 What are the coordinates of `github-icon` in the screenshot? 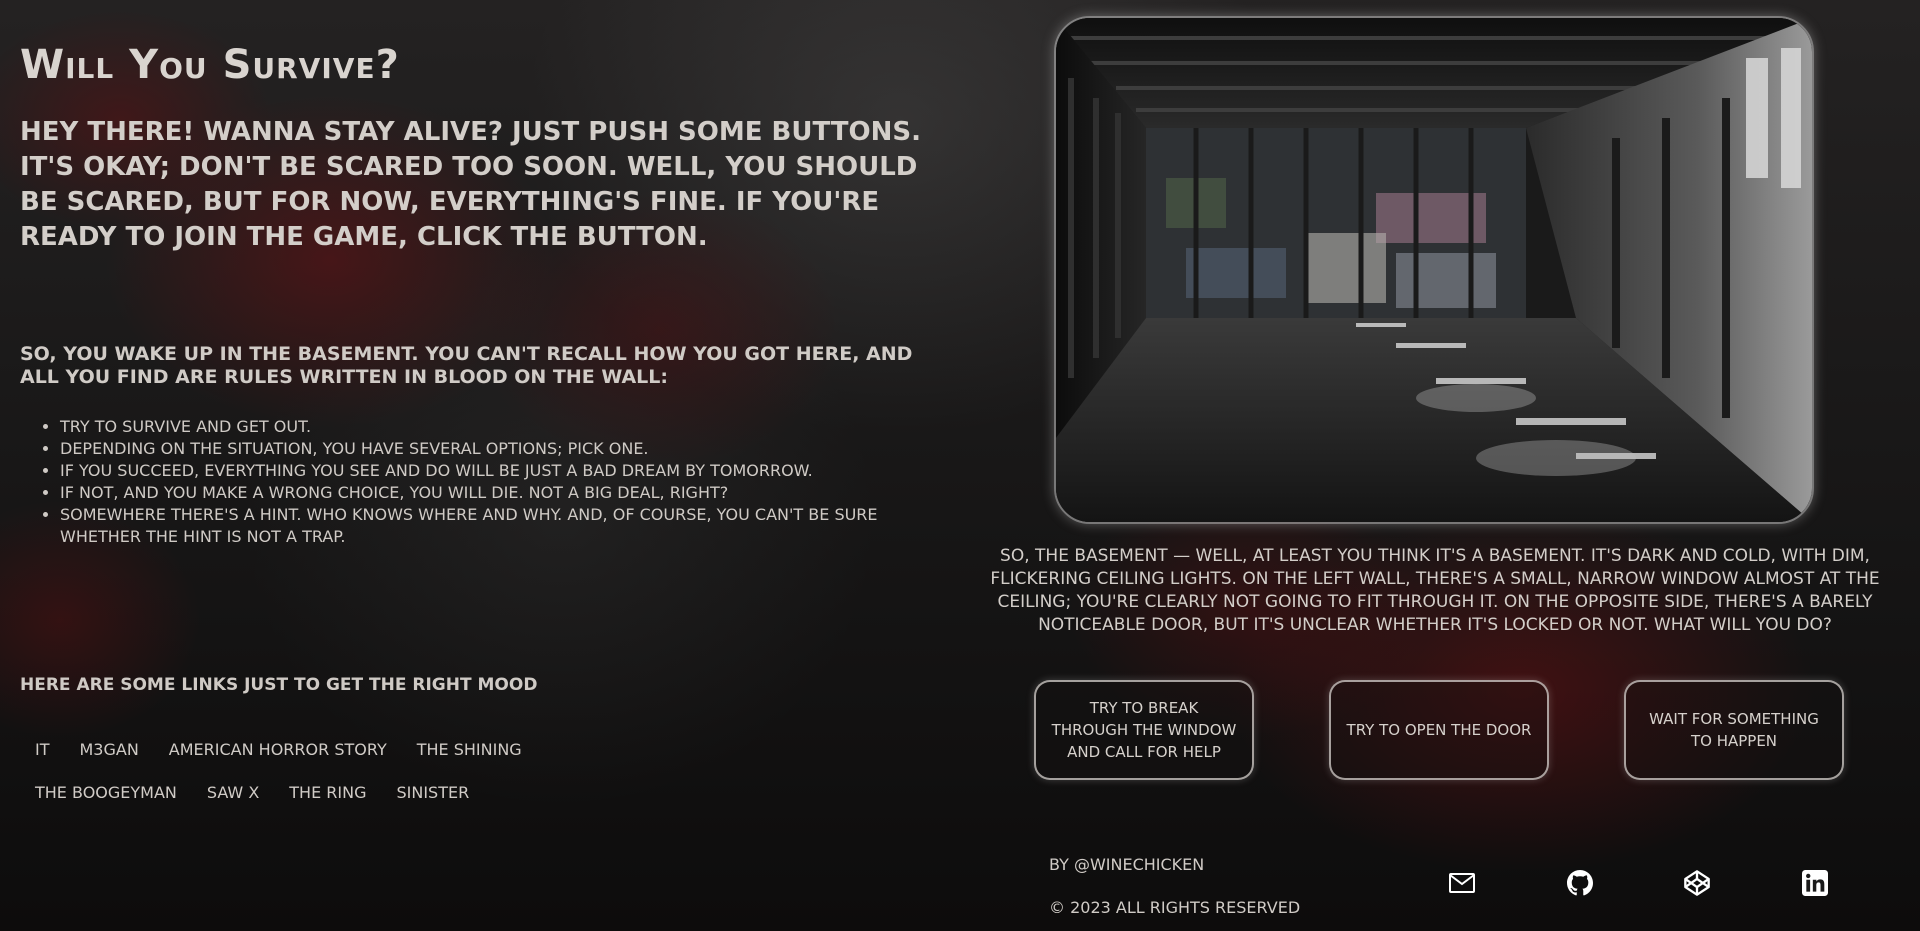 It's located at (1580, 883).